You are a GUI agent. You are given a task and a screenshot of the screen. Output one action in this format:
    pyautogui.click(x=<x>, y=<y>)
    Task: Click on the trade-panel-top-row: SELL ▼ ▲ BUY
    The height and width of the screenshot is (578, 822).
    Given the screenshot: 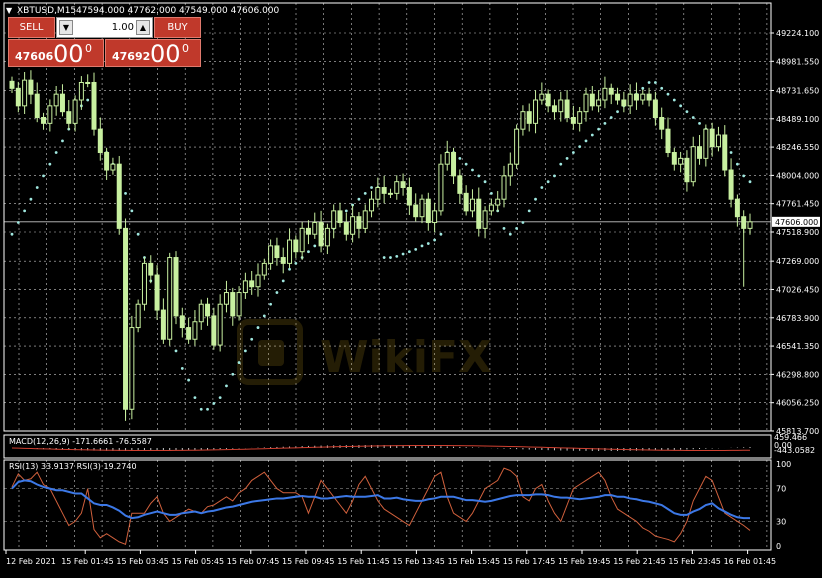 What is the action you would take?
    pyautogui.click(x=104, y=27)
    